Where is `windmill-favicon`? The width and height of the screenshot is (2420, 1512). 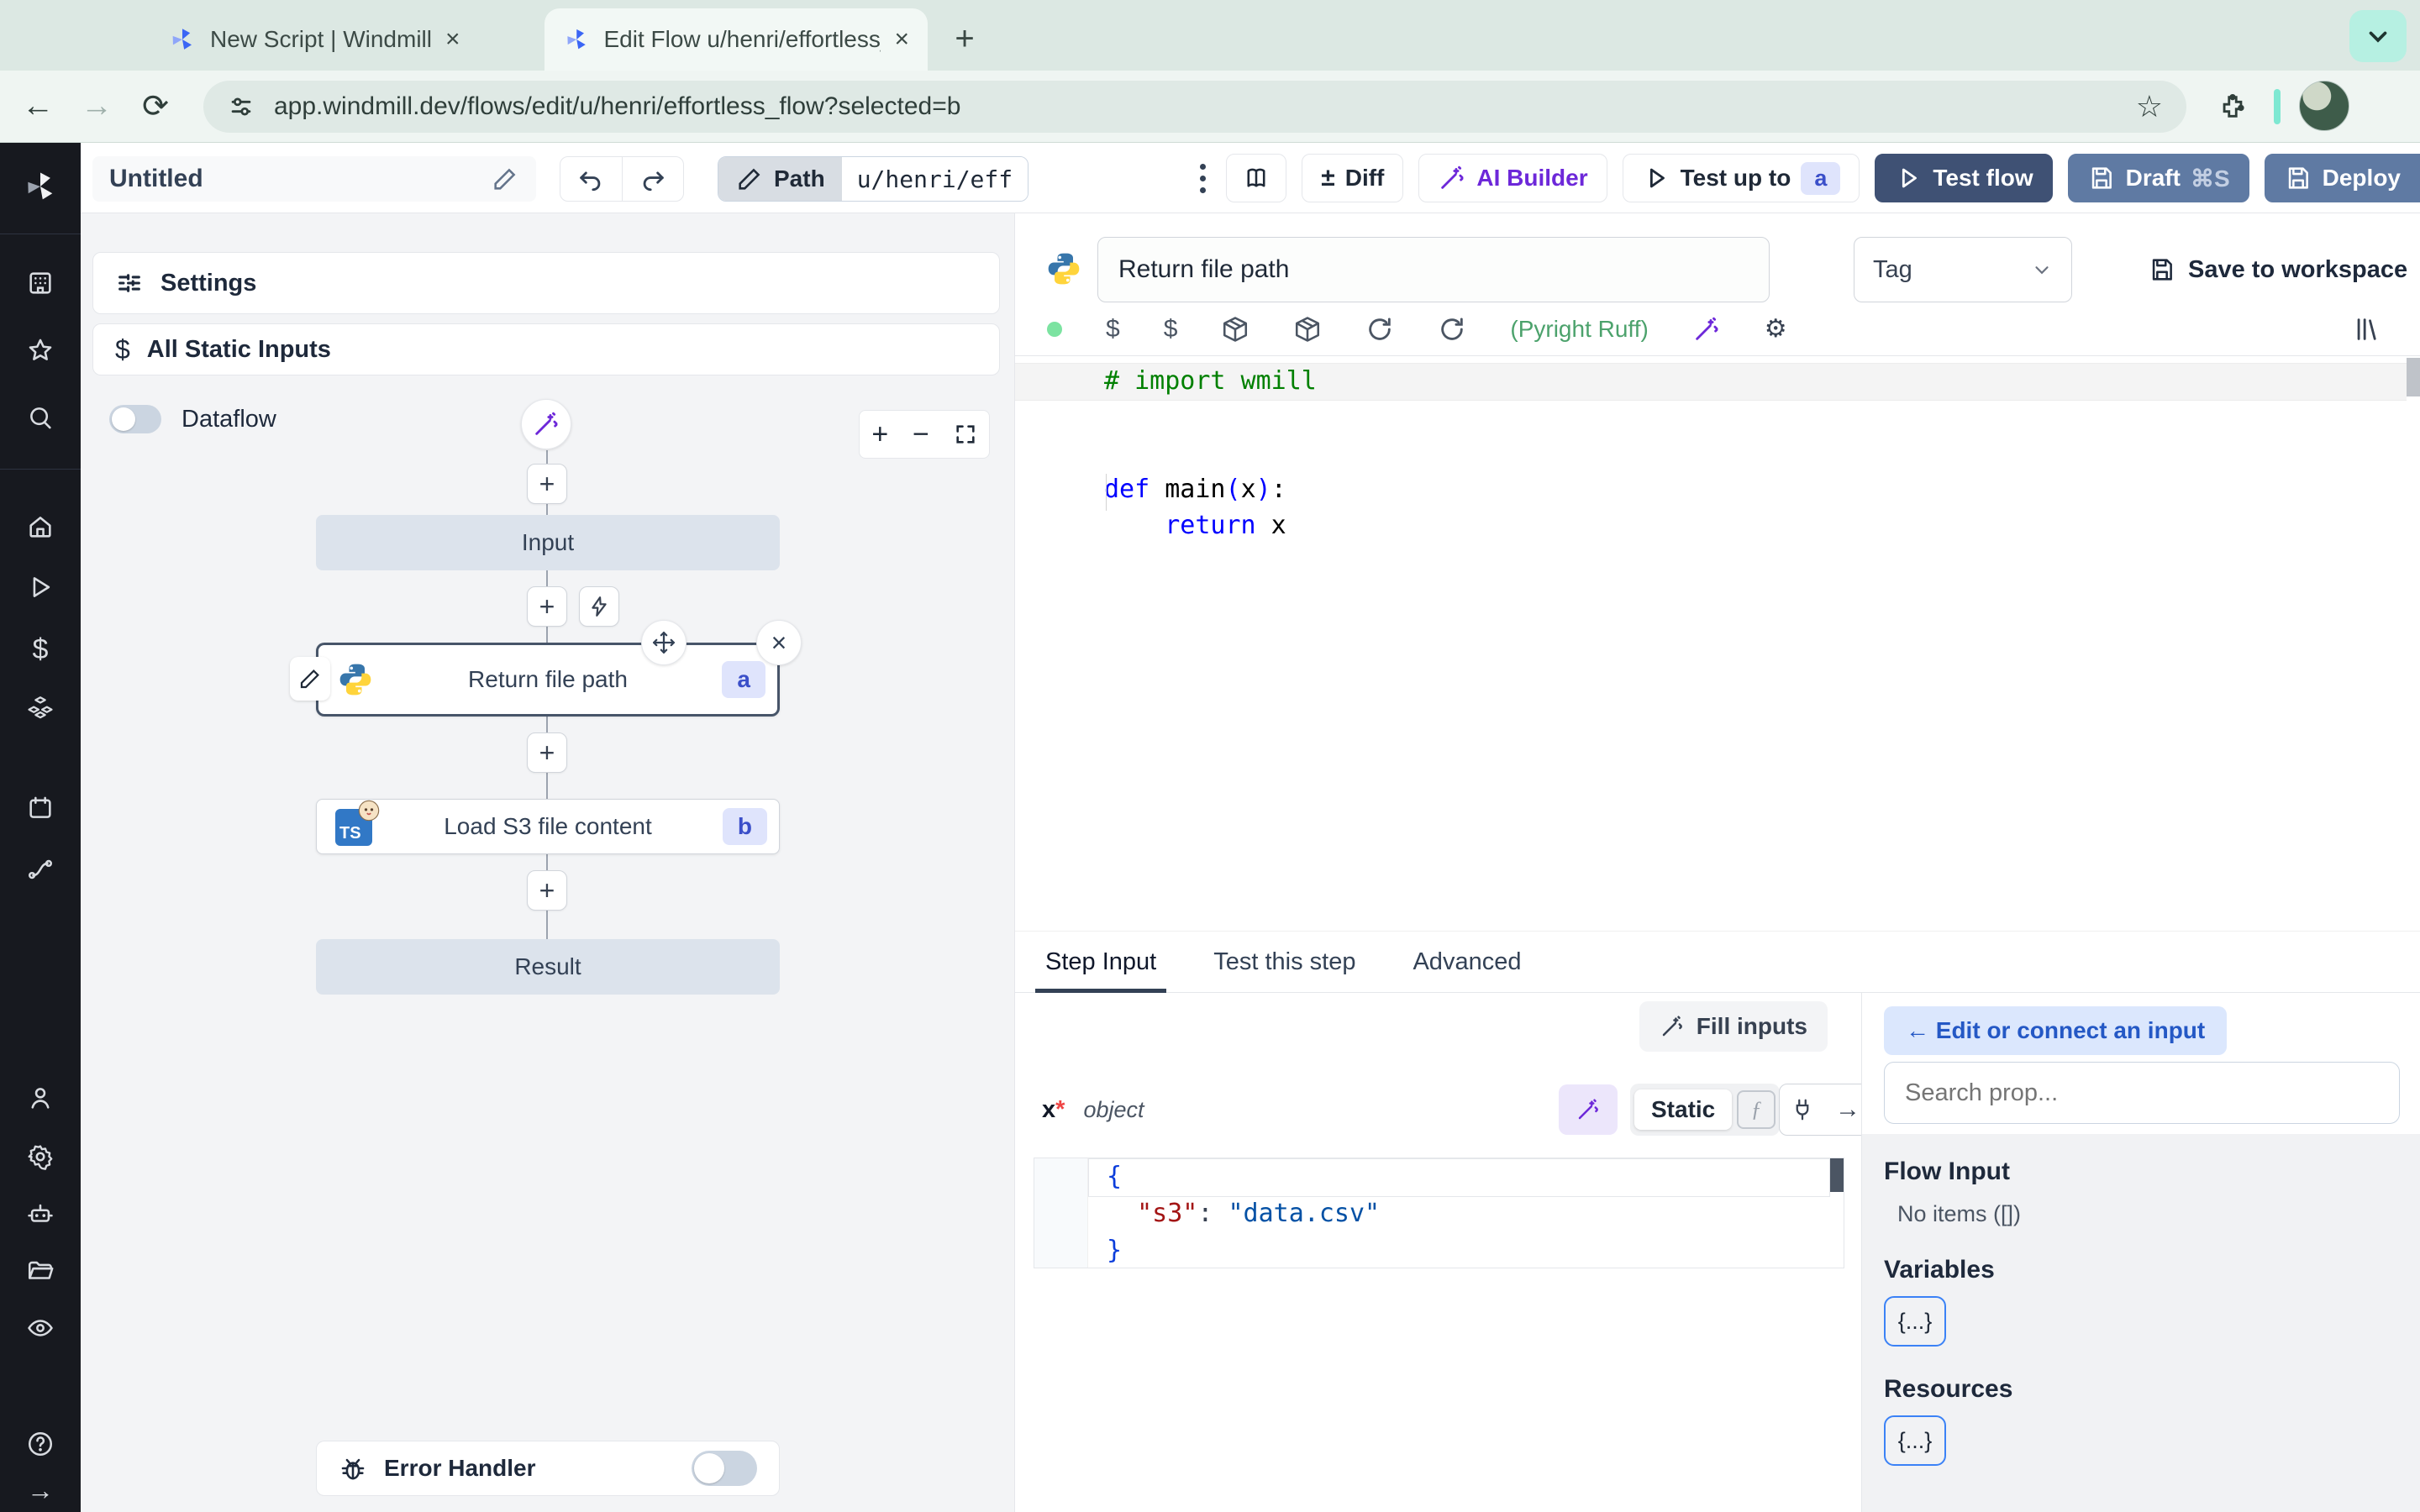
windmill-favicon is located at coordinates (576, 39).